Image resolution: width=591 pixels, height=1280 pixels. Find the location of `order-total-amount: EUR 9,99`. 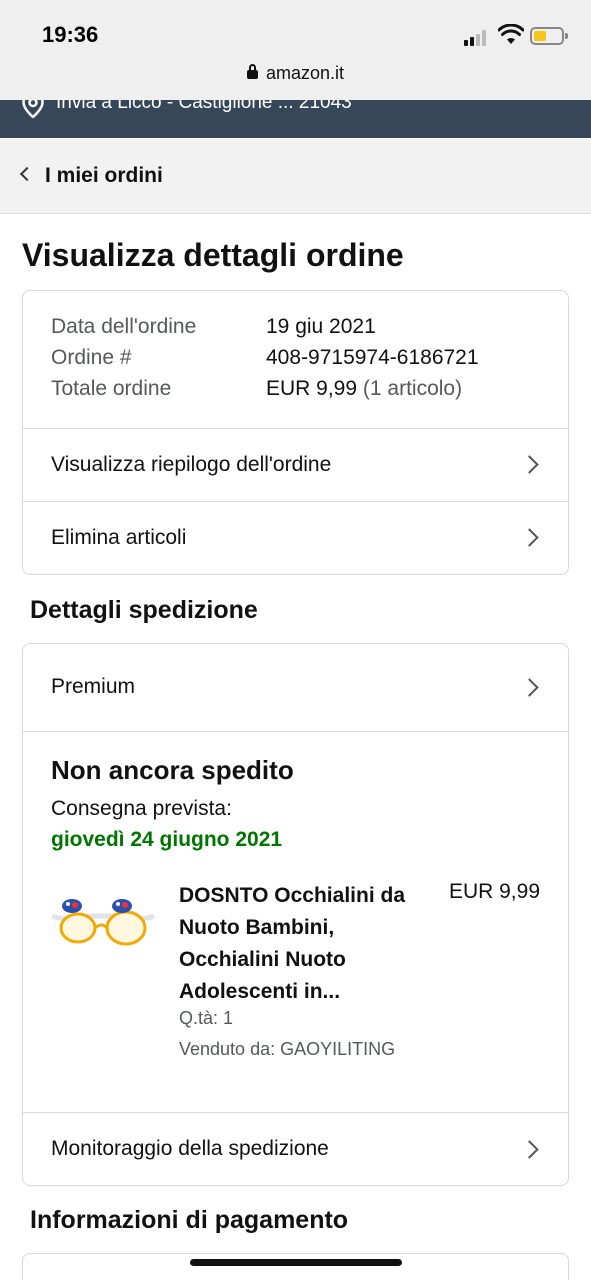

order-total-amount: EUR 9,99 is located at coordinates (312, 388).